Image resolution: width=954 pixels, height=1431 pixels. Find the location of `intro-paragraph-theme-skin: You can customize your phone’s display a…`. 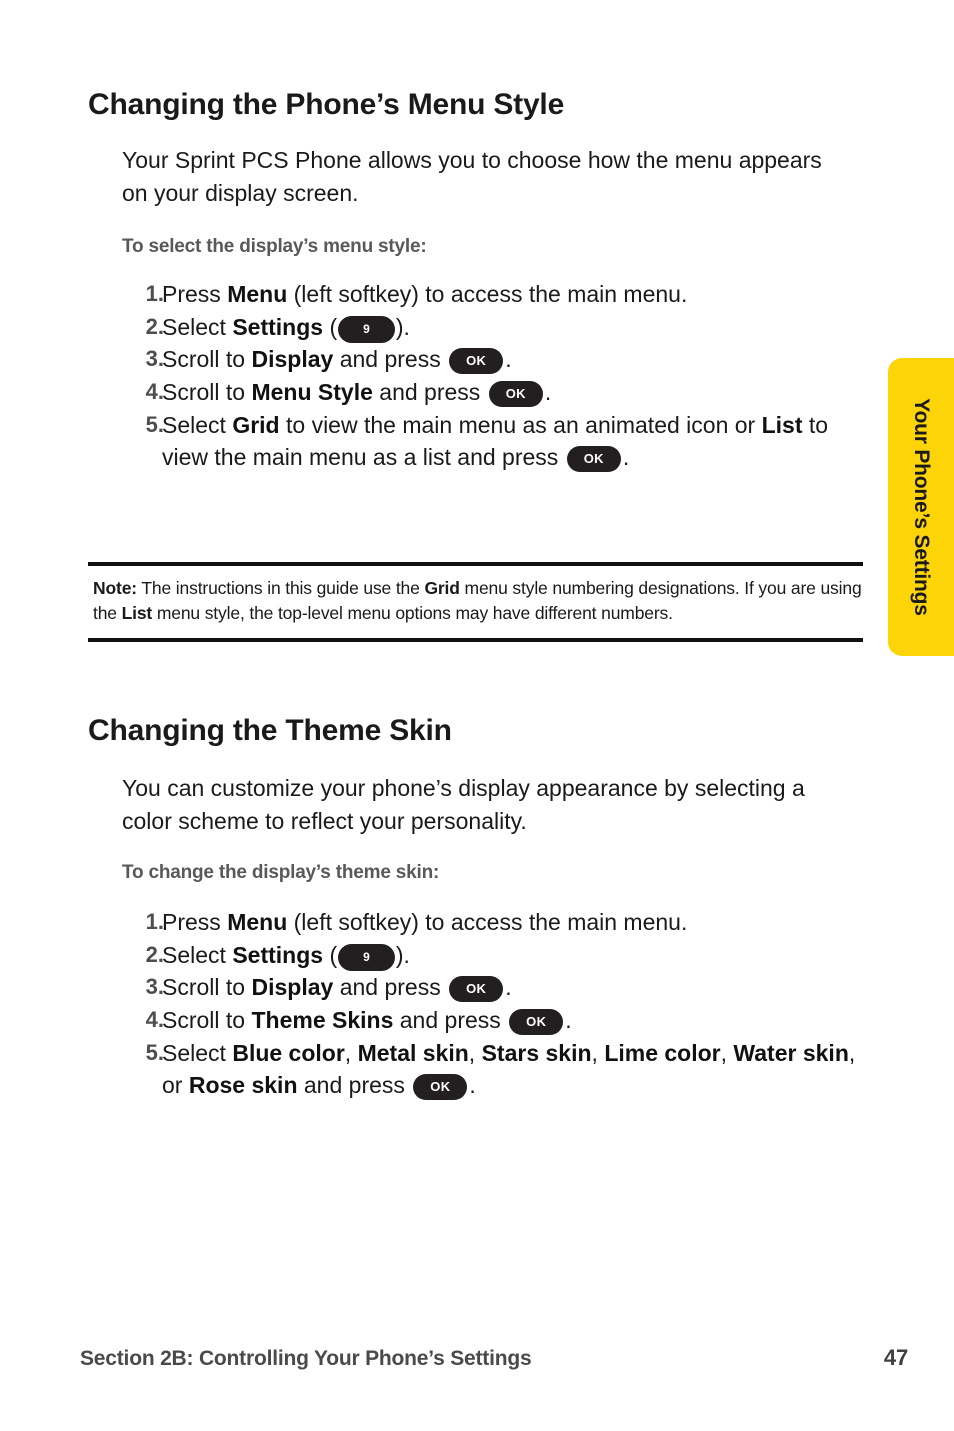

intro-paragraph-theme-skin: You can customize your phone’s display a… is located at coordinates (463, 804).